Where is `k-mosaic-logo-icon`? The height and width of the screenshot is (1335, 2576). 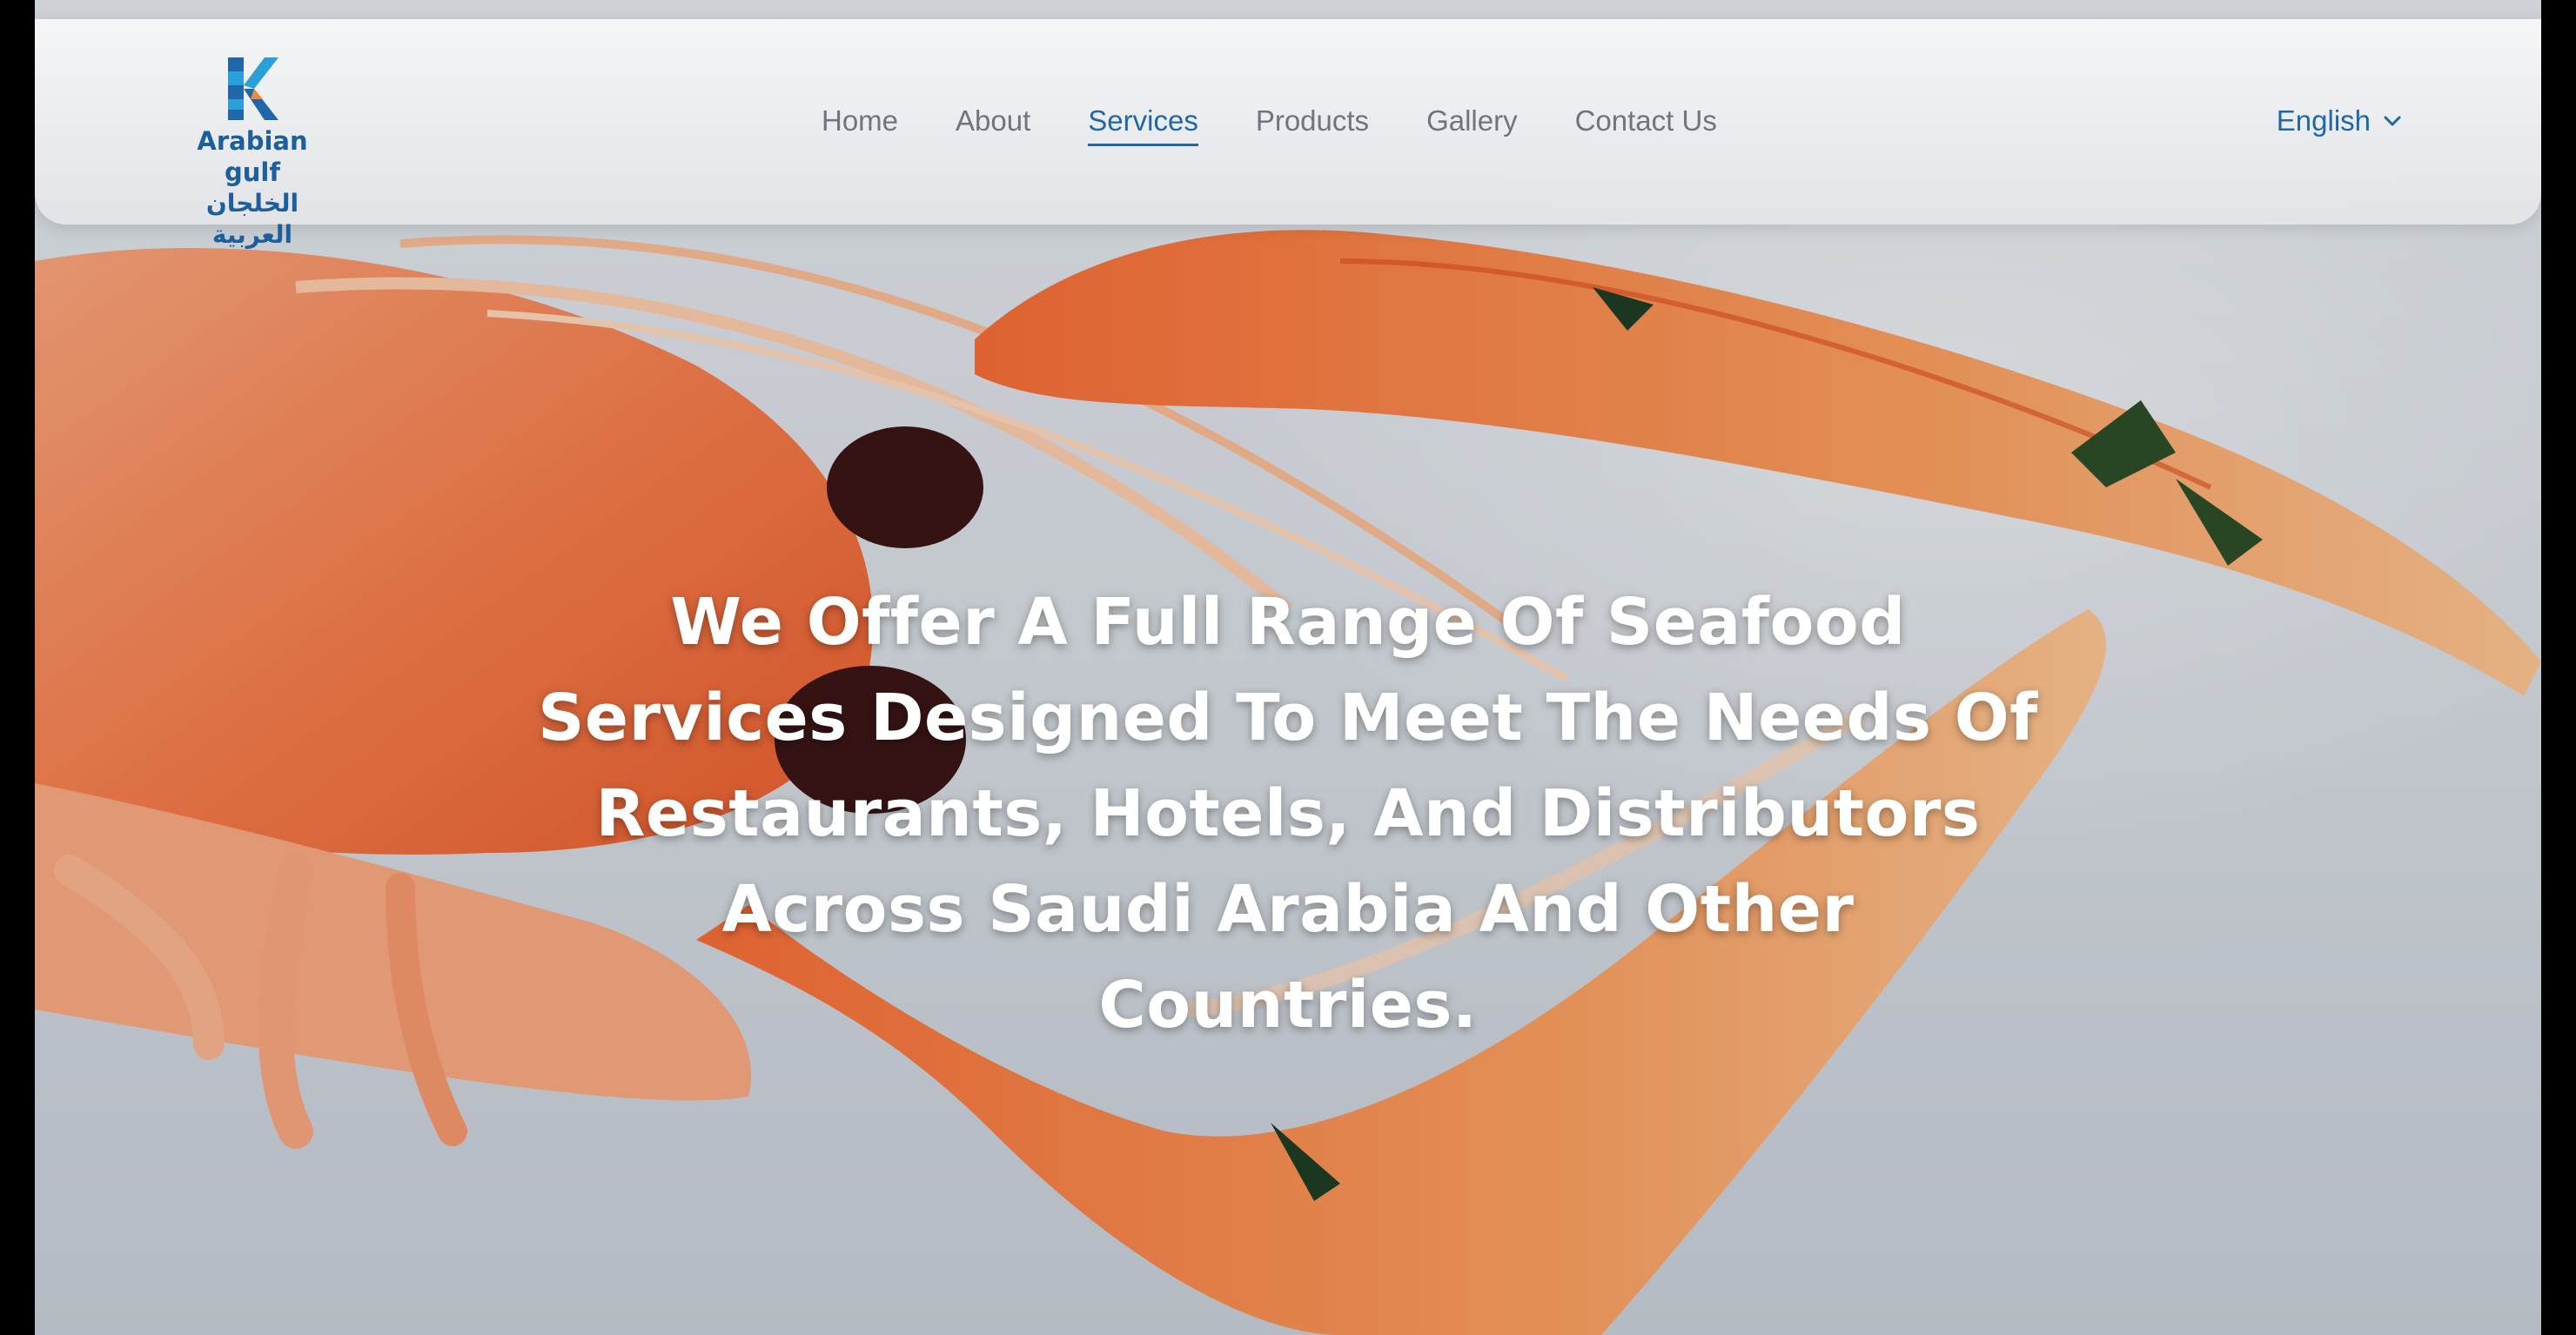
k-mosaic-logo-icon is located at coordinates (253, 88).